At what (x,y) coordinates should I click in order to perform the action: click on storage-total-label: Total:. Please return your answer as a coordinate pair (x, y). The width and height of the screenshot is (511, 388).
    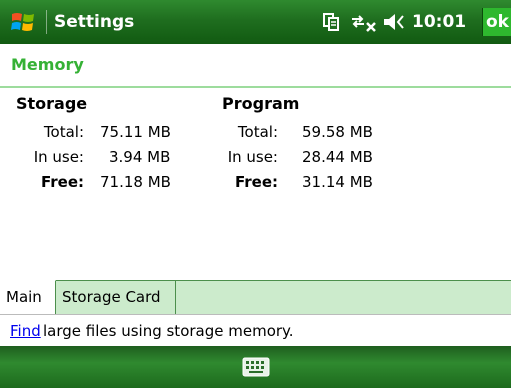
    Looking at the image, I should click on (63, 132).